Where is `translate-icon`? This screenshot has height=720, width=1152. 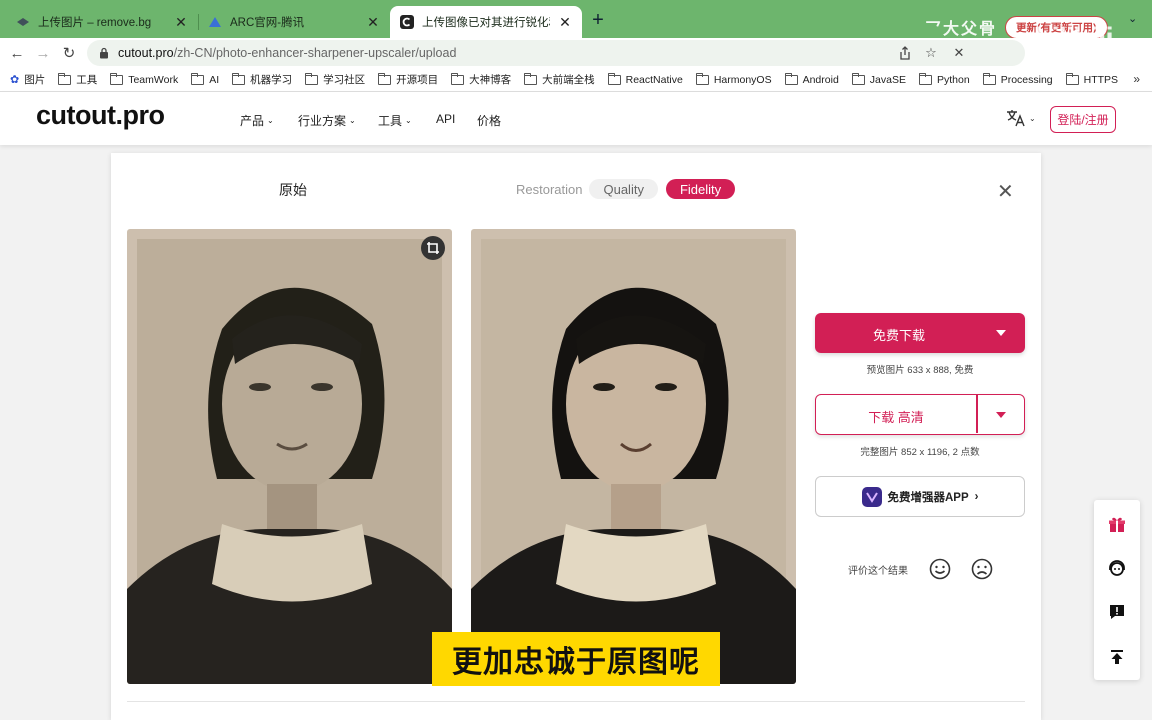 translate-icon is located at coordinates (1016, 118).